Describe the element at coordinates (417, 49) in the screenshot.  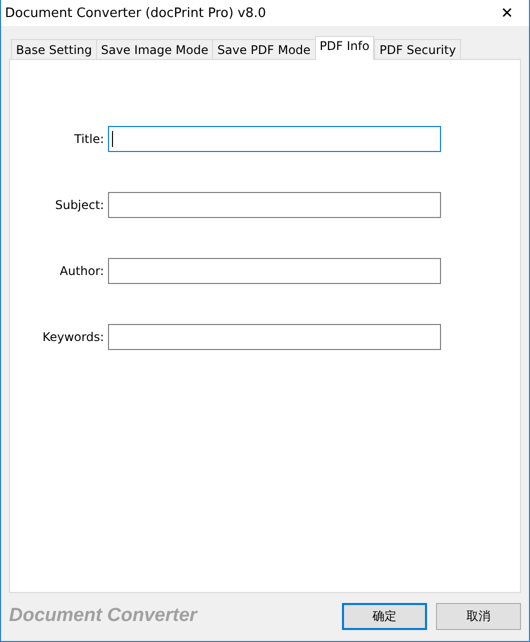
I see `tab: PDF Security` at that location.